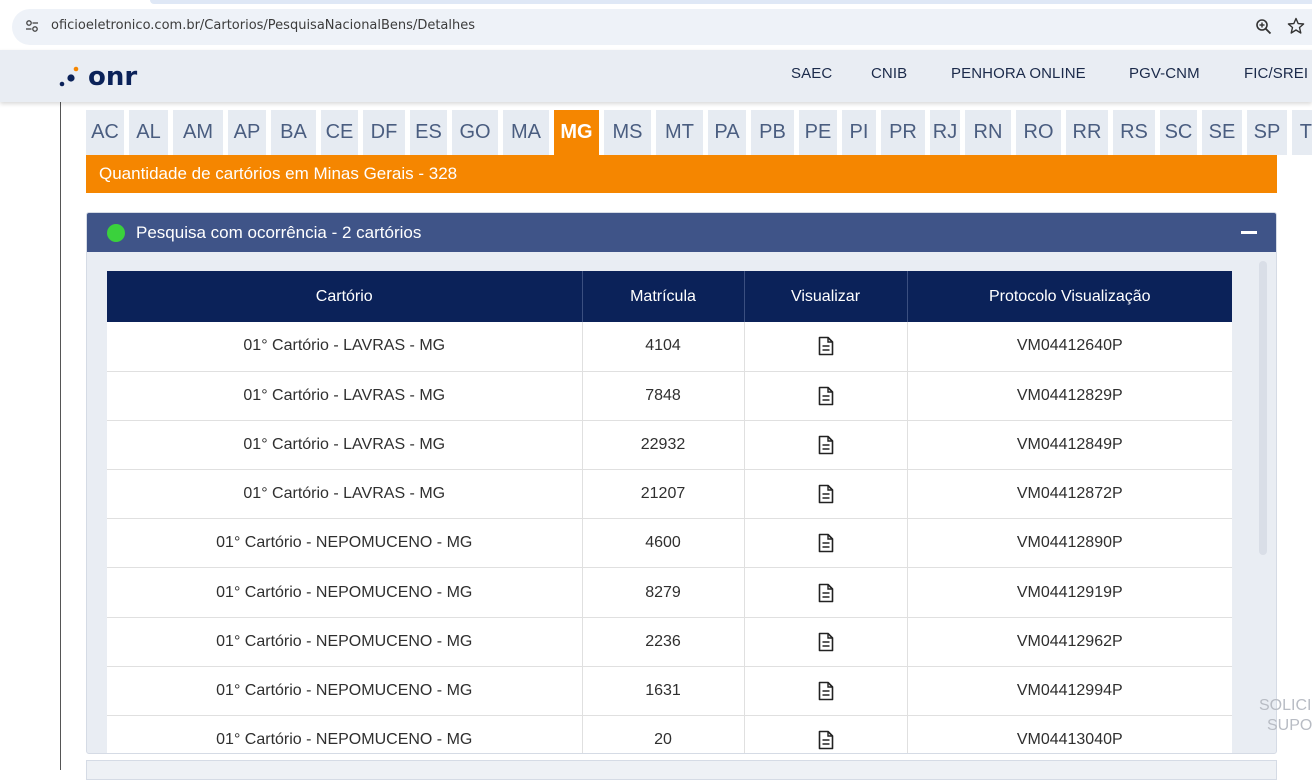  Describe the element at coordinates (663, 642) in the screenshot. I see `cell-matricula: 2236` at that location.